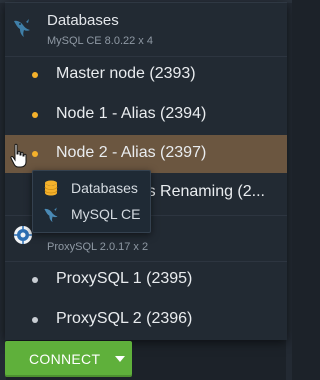 The width and height of the screenshot is (320, 380). I want to click on node-type-tooltip: Databases MySQL CE, so click(91, 201).